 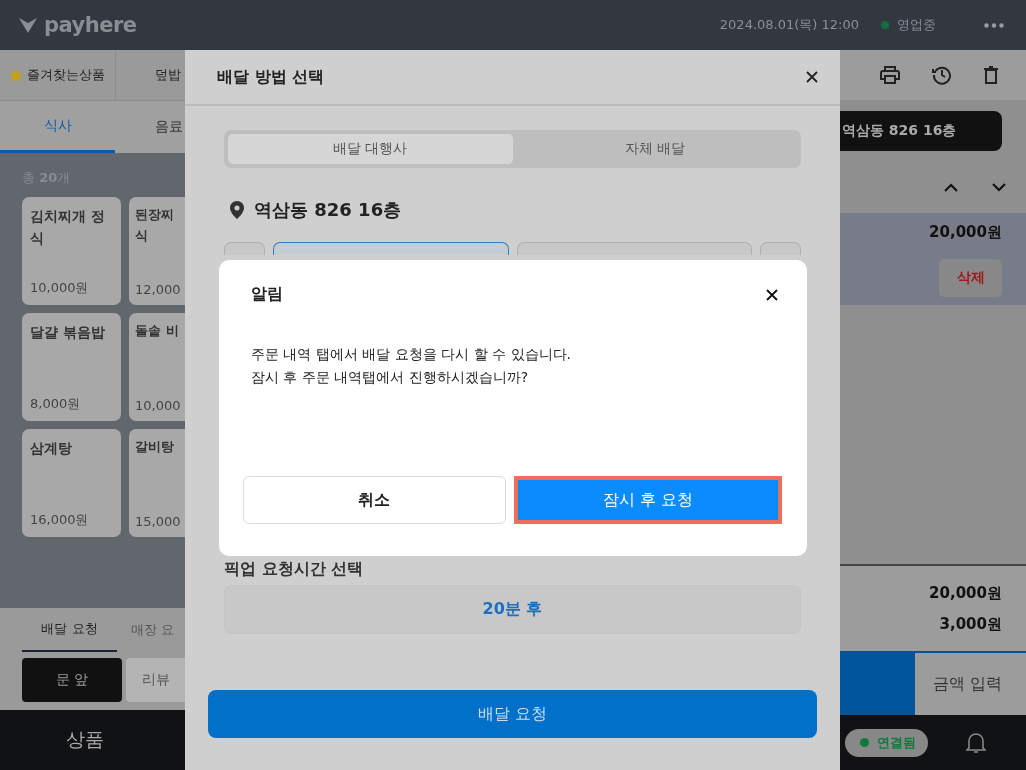 I want to click on product-name: 된장찌 식, so click(x=155, y=225).